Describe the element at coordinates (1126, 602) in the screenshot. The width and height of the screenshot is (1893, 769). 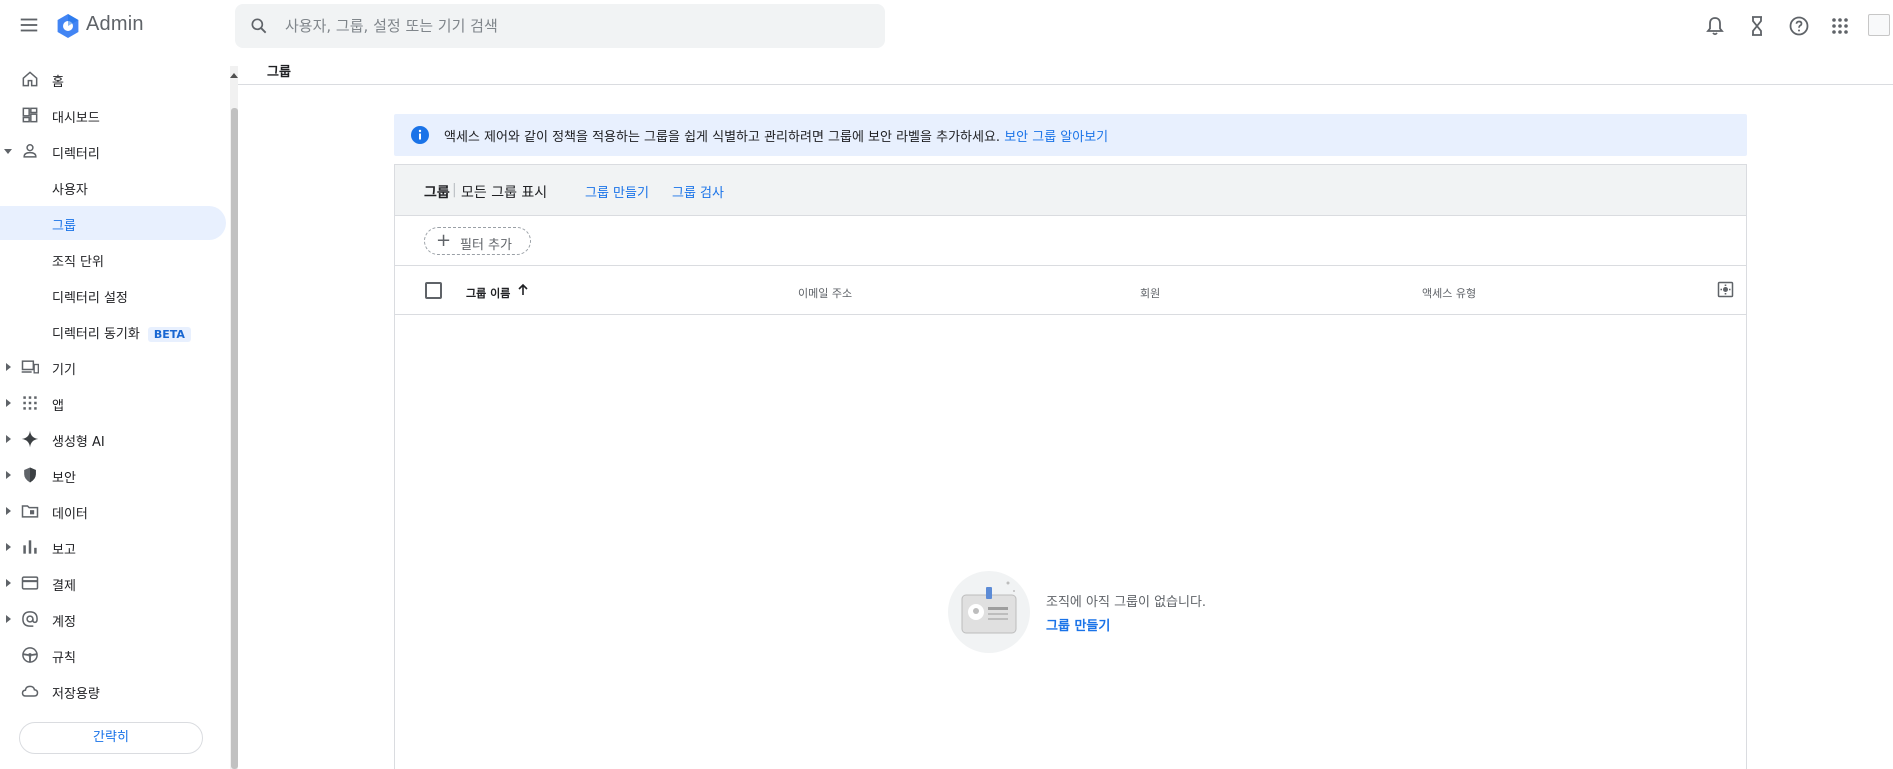
I see `empty-state-message: 조직에 아직 그룹이 없습니다.` at that location.